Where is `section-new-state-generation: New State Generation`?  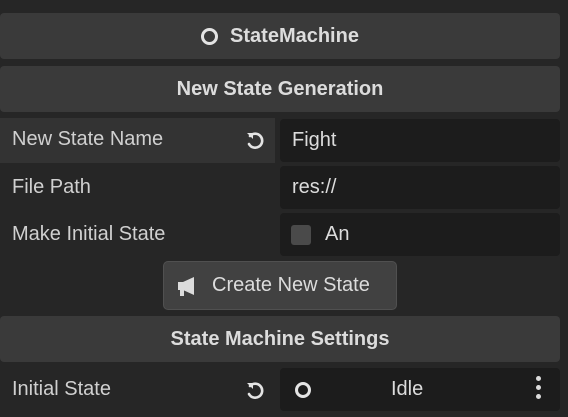
section-new-state-generation: New State Generation is located at coordinates (280, 89).